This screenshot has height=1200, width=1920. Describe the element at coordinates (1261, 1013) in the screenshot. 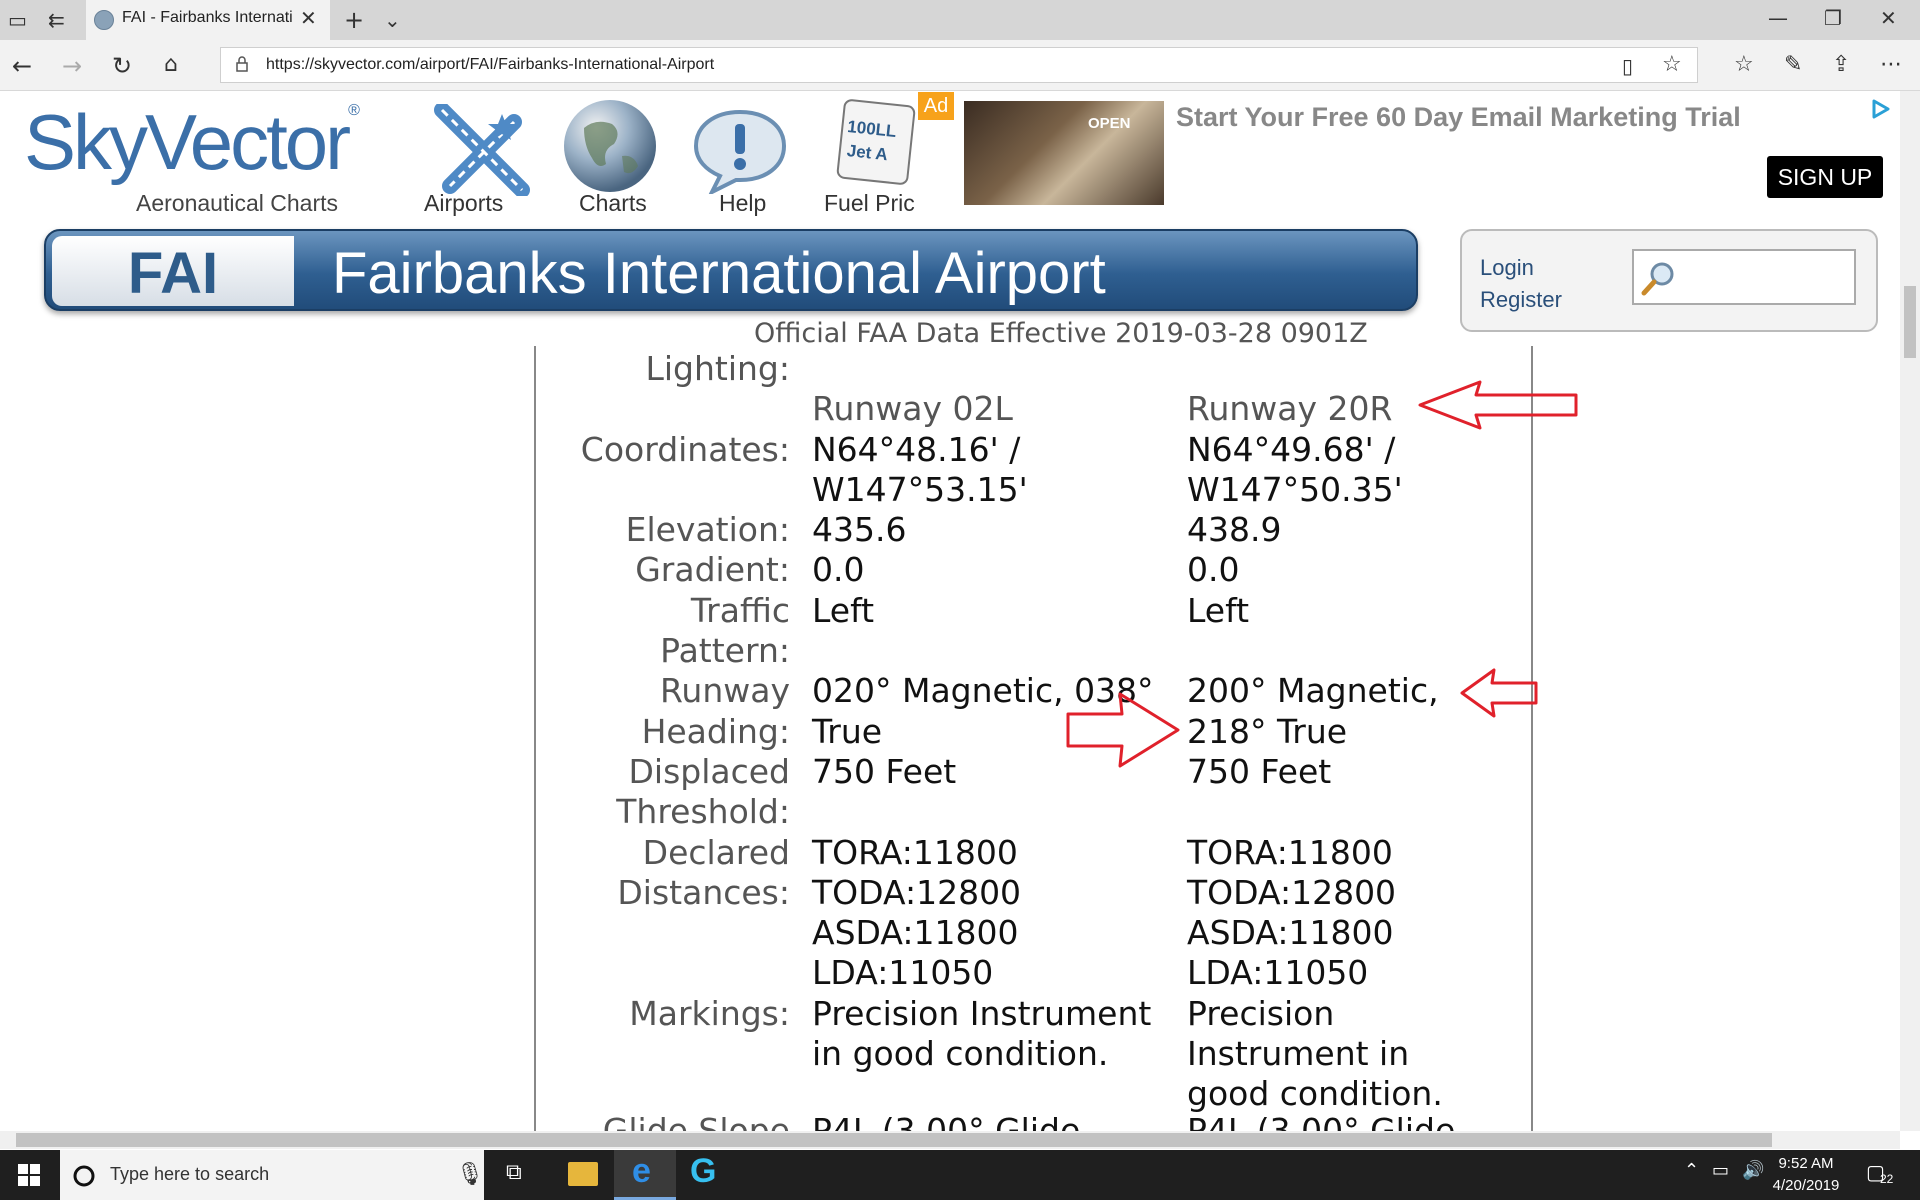

I see `runway-20r-value: Precision` at that location.